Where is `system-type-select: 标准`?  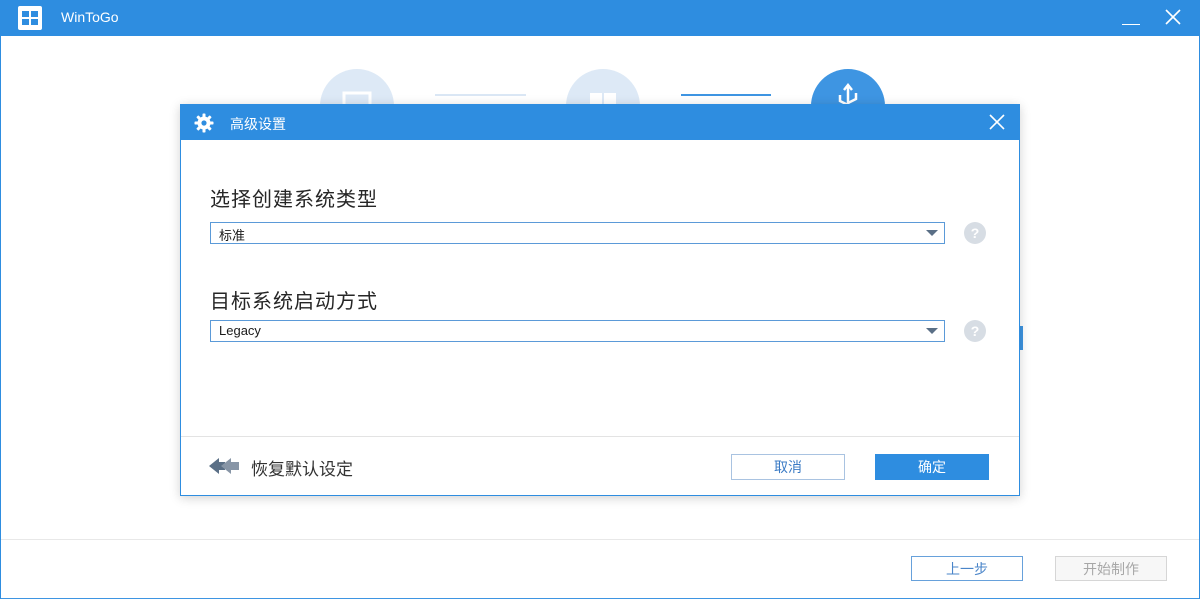
system-type-select: 标准 is located at coordinates (577, 233).